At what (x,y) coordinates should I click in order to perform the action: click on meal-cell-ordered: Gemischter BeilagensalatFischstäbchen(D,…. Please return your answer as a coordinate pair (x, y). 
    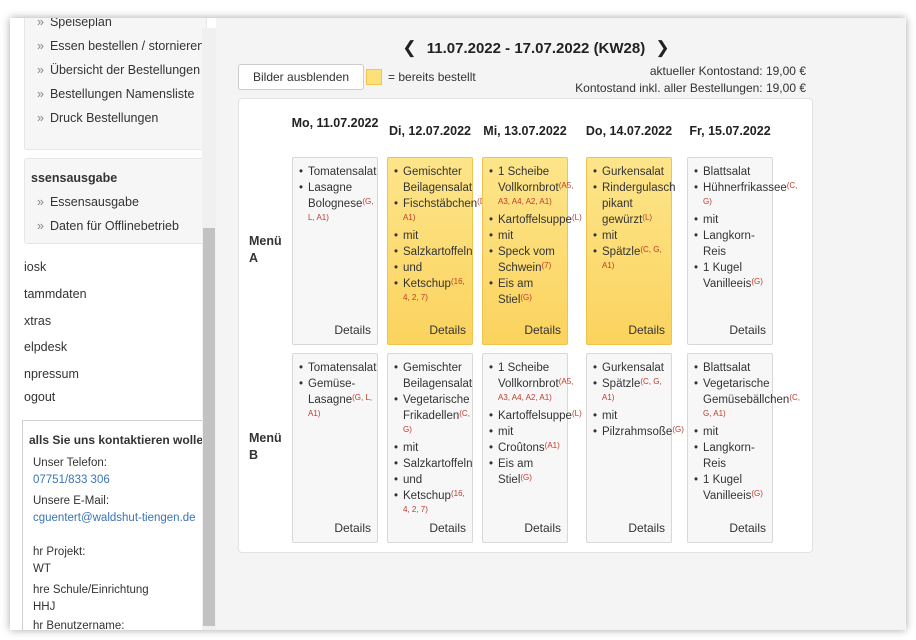
    Looking at the image, I should click on (437, 251).